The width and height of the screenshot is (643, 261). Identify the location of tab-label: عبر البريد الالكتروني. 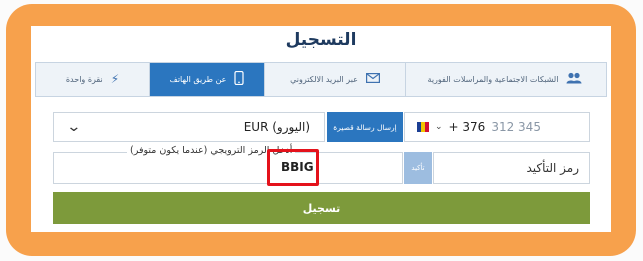
(324, 79).